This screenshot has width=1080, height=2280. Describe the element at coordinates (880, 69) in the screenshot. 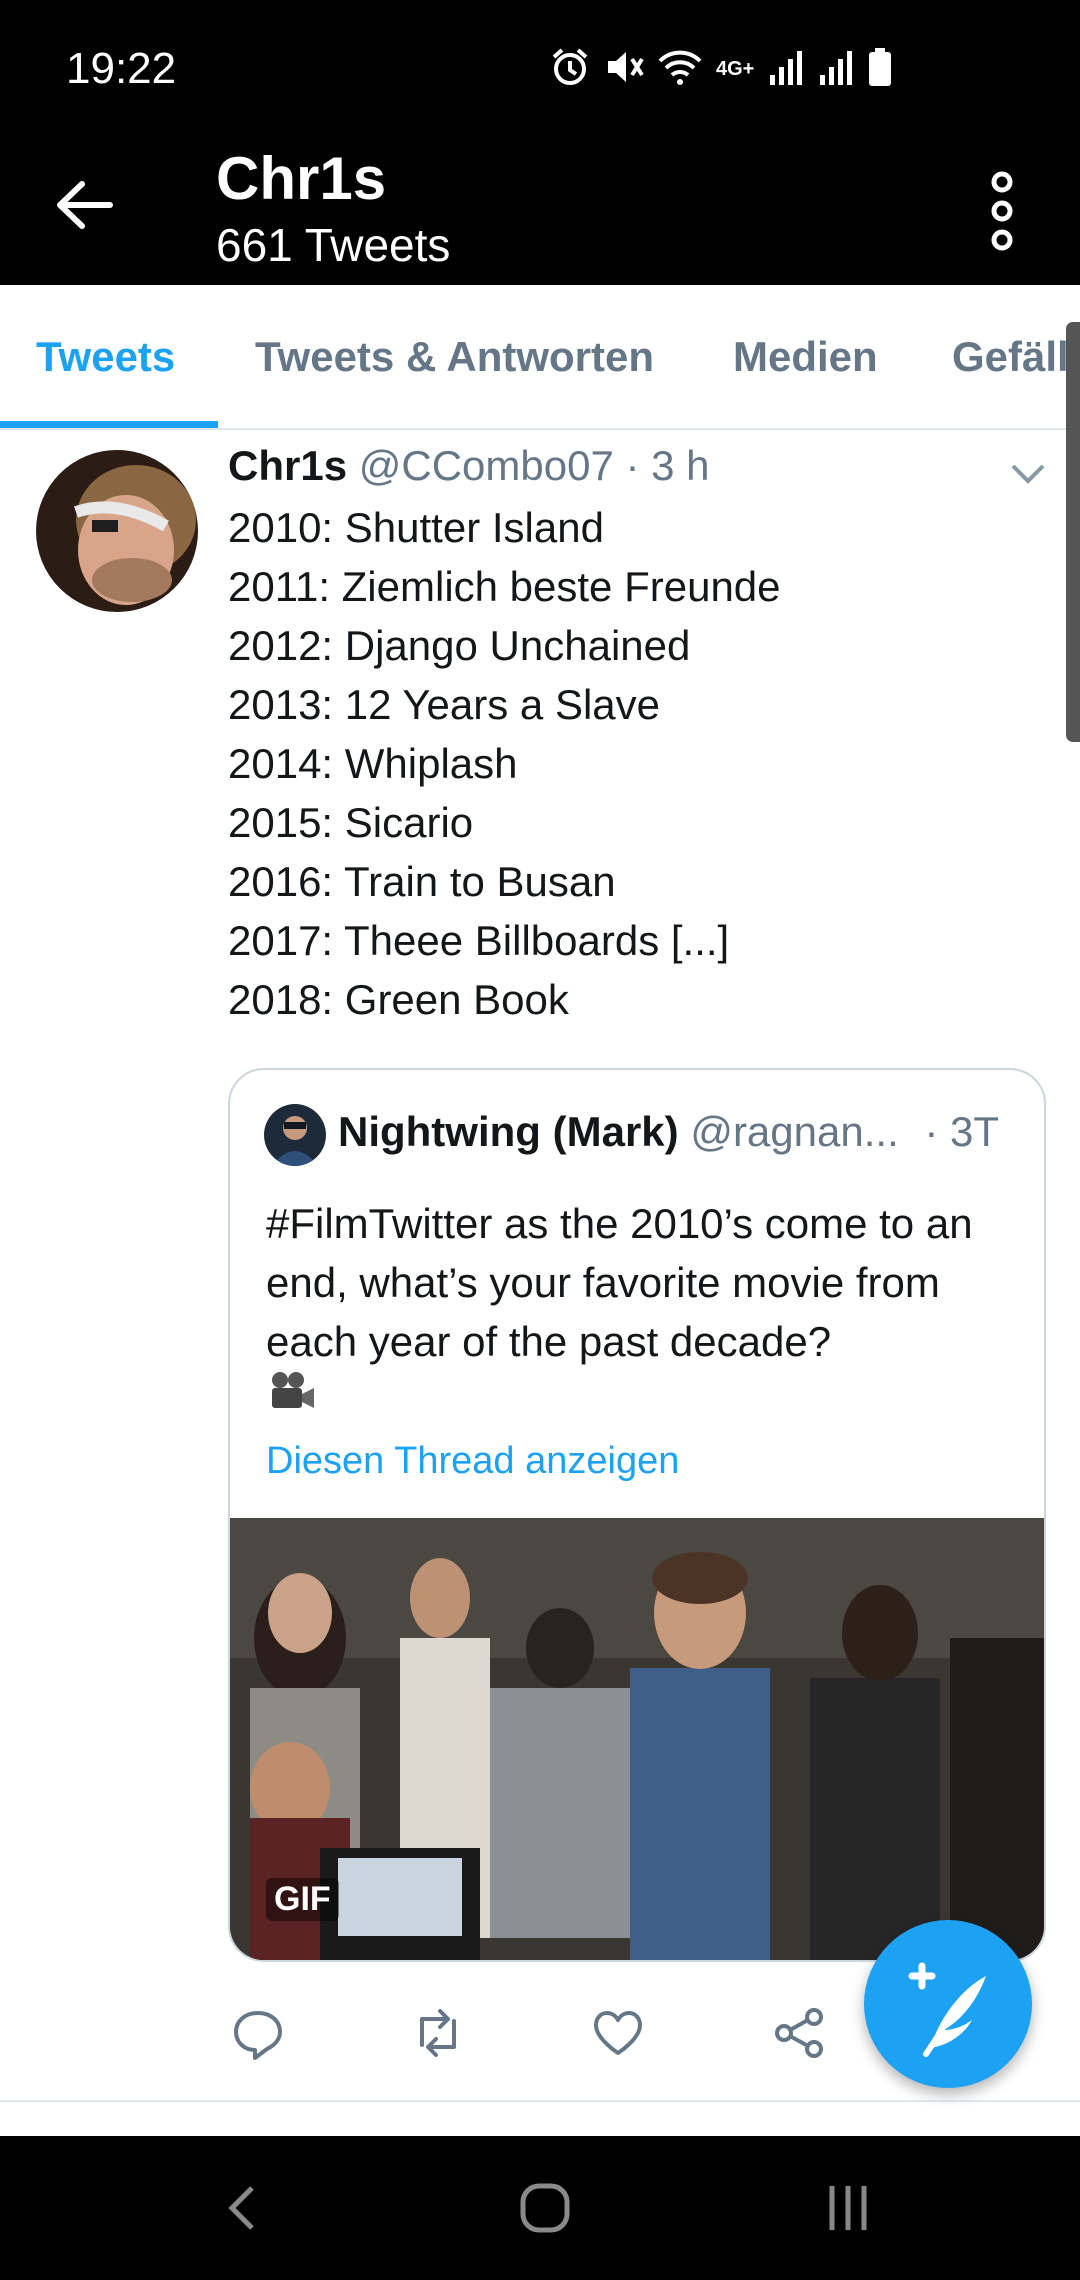

I see `battery-icon` at that location.